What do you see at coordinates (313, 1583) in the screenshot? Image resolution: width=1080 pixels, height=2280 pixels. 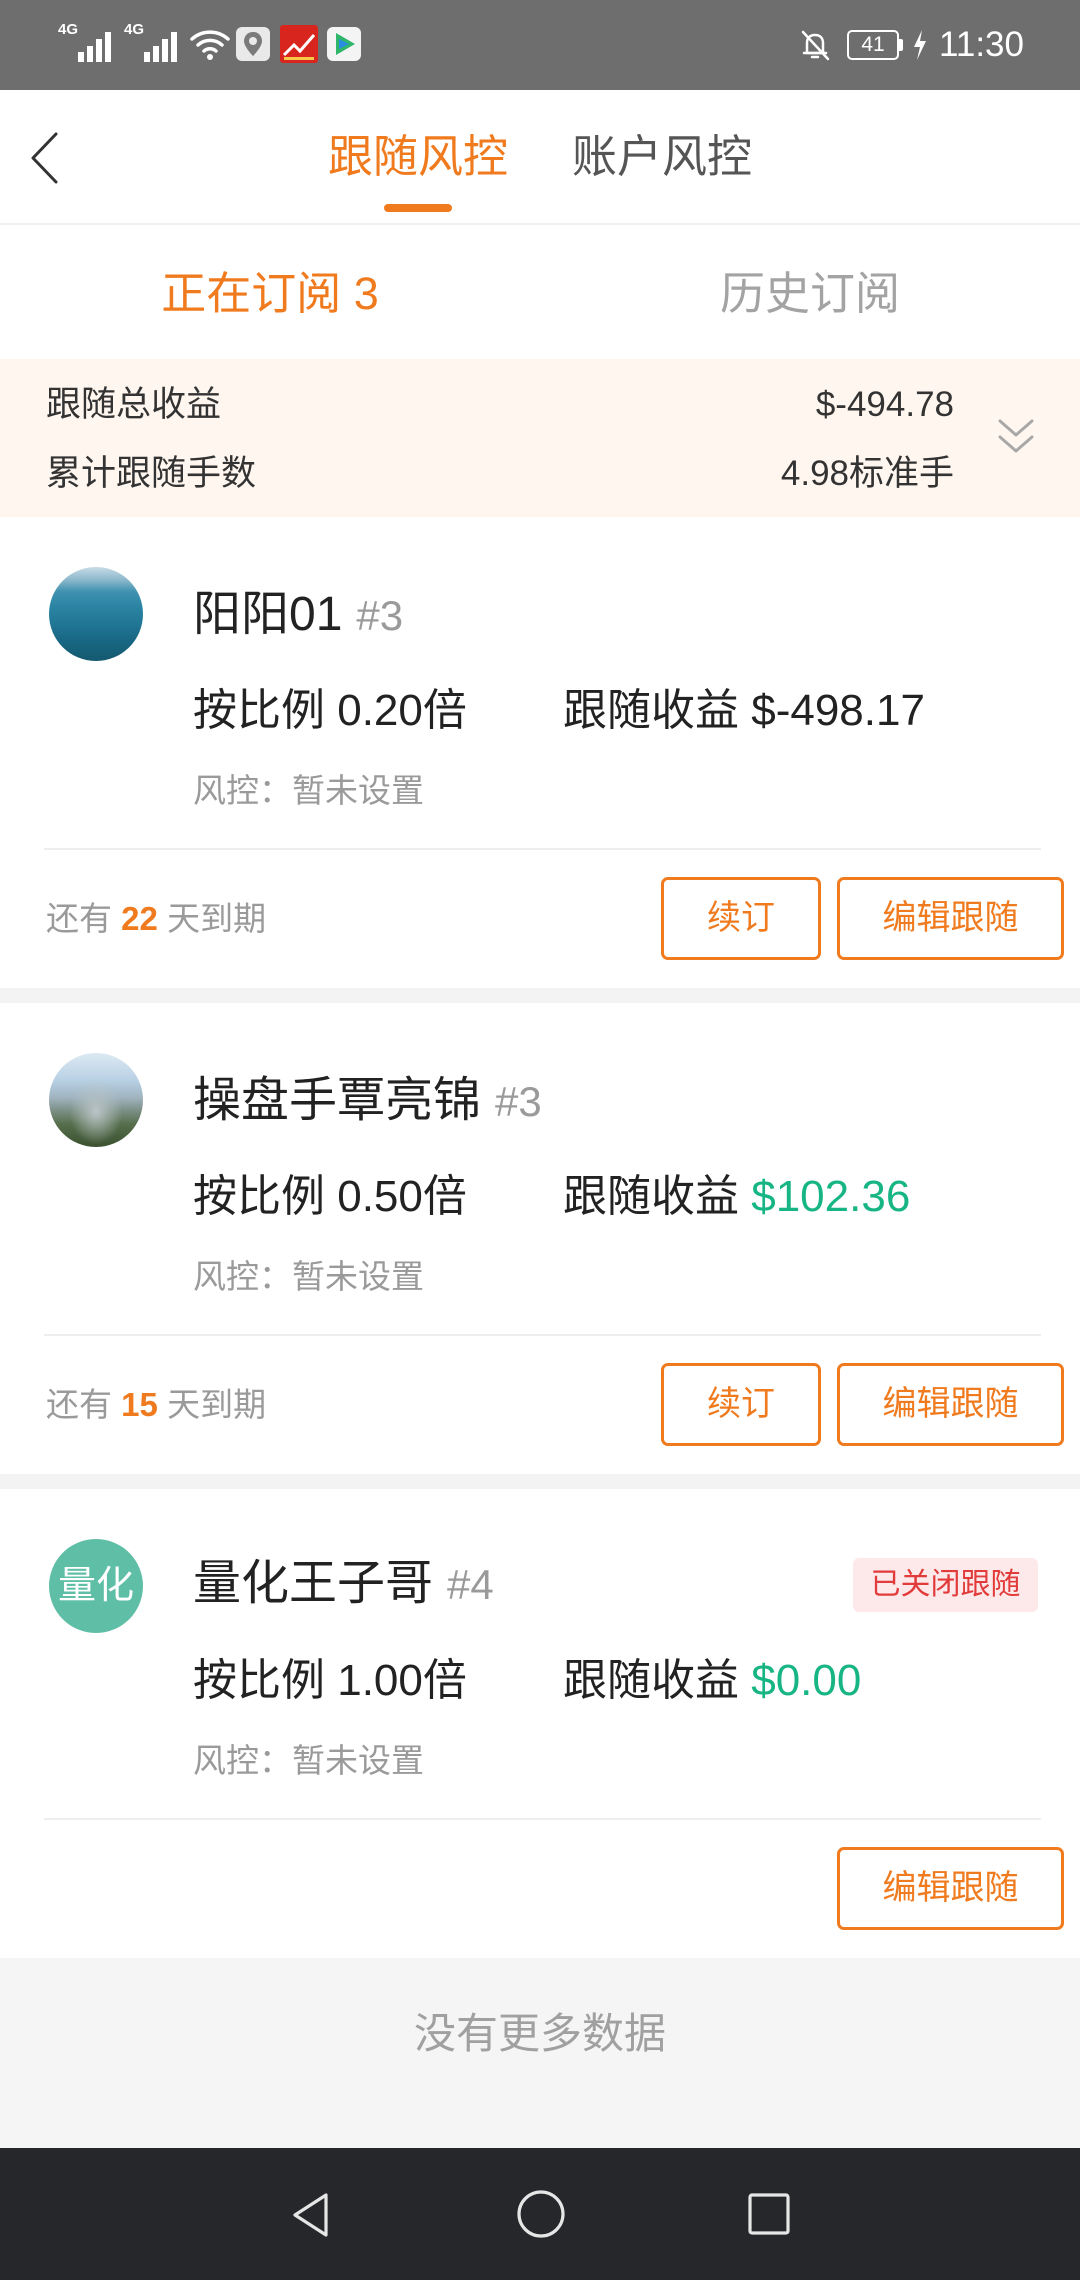 I see `trader-name: 量化王子哥` at bounding box center [313, 1583].